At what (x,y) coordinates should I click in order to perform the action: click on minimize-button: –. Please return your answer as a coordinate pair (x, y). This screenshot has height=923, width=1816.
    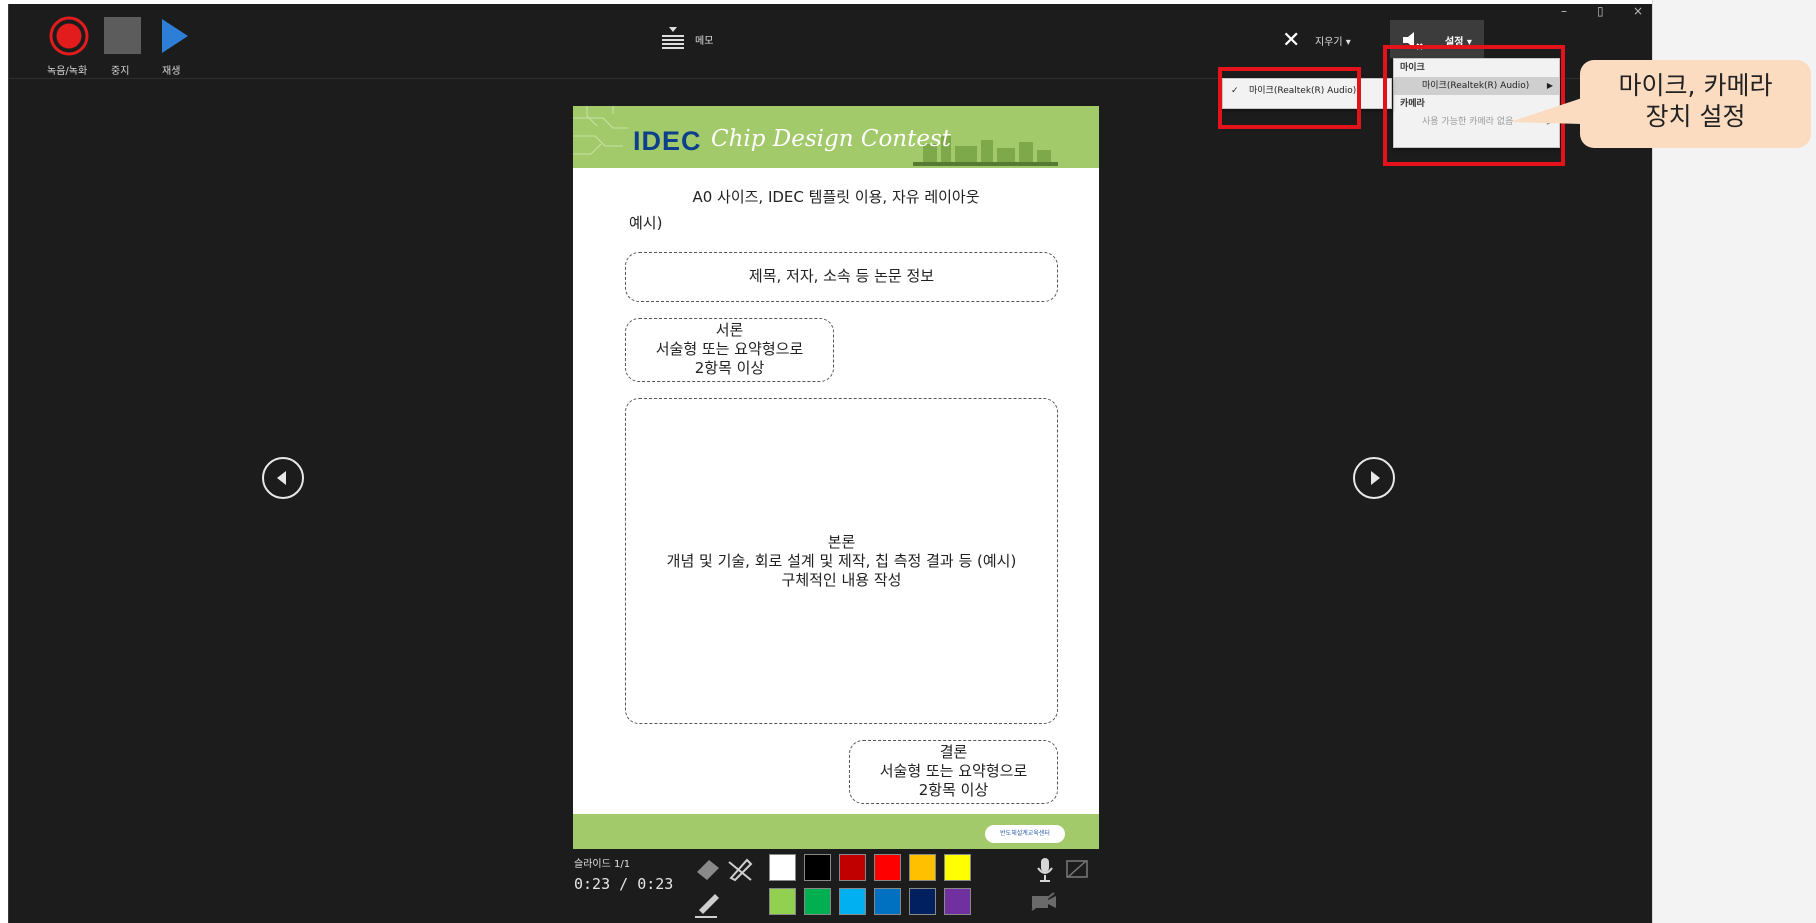
    Looking at the image, I should click on (1564, 11).